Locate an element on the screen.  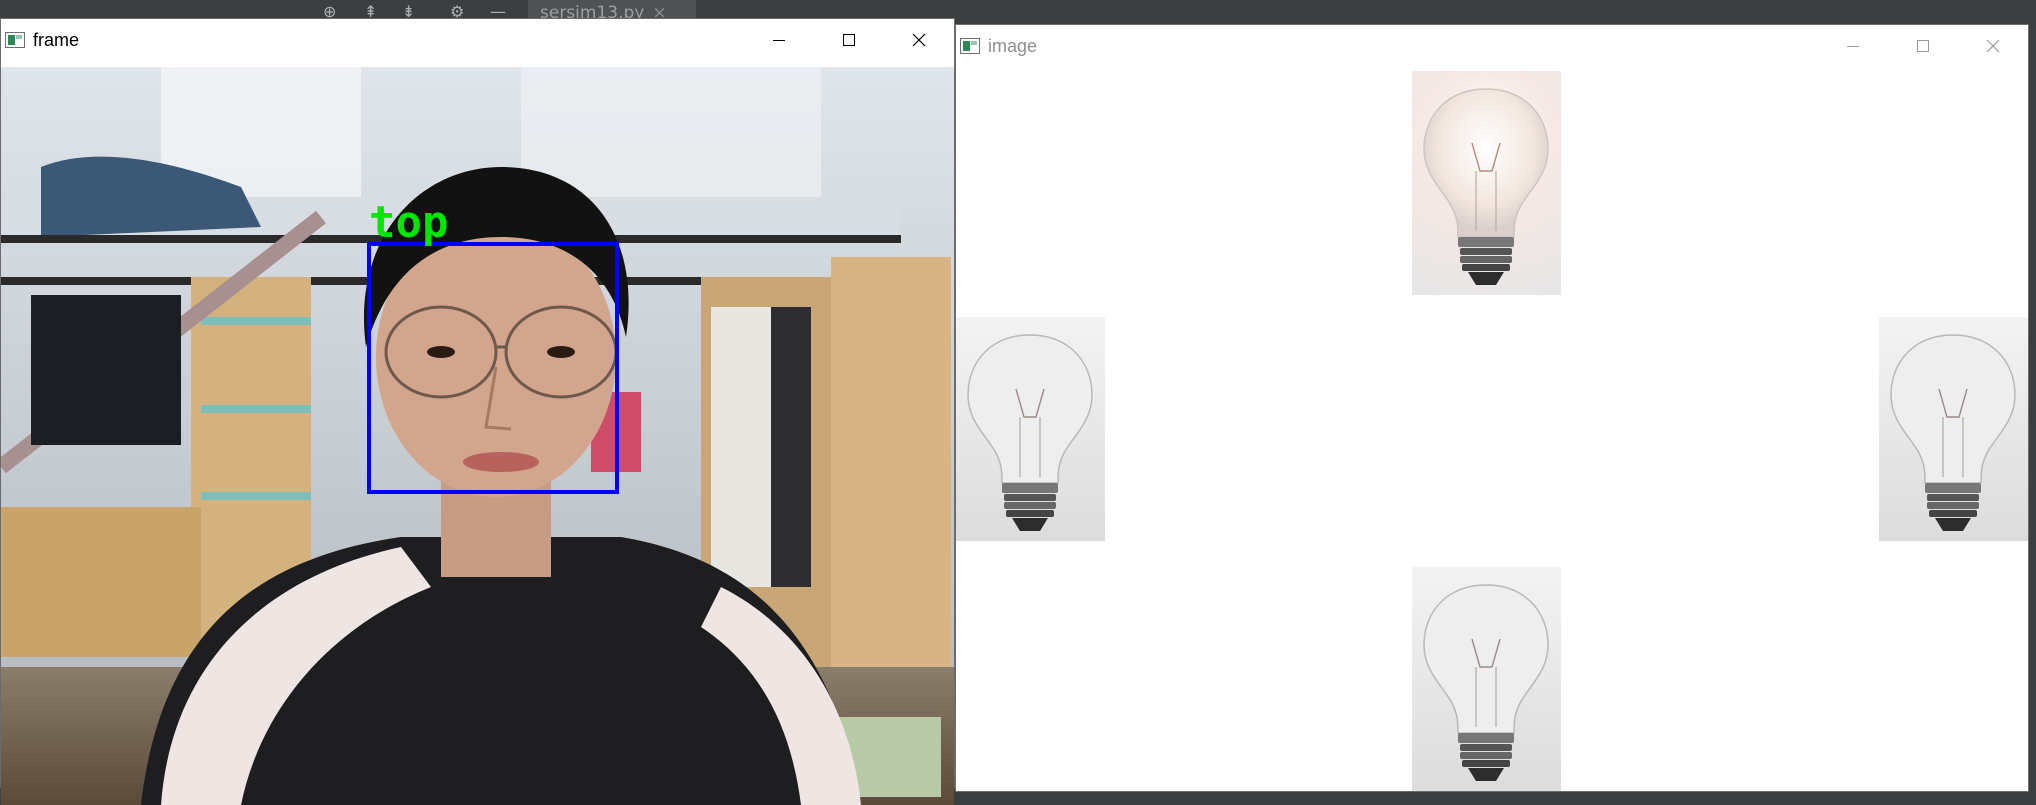
bulb-left is located at coordinates (1030, 429).